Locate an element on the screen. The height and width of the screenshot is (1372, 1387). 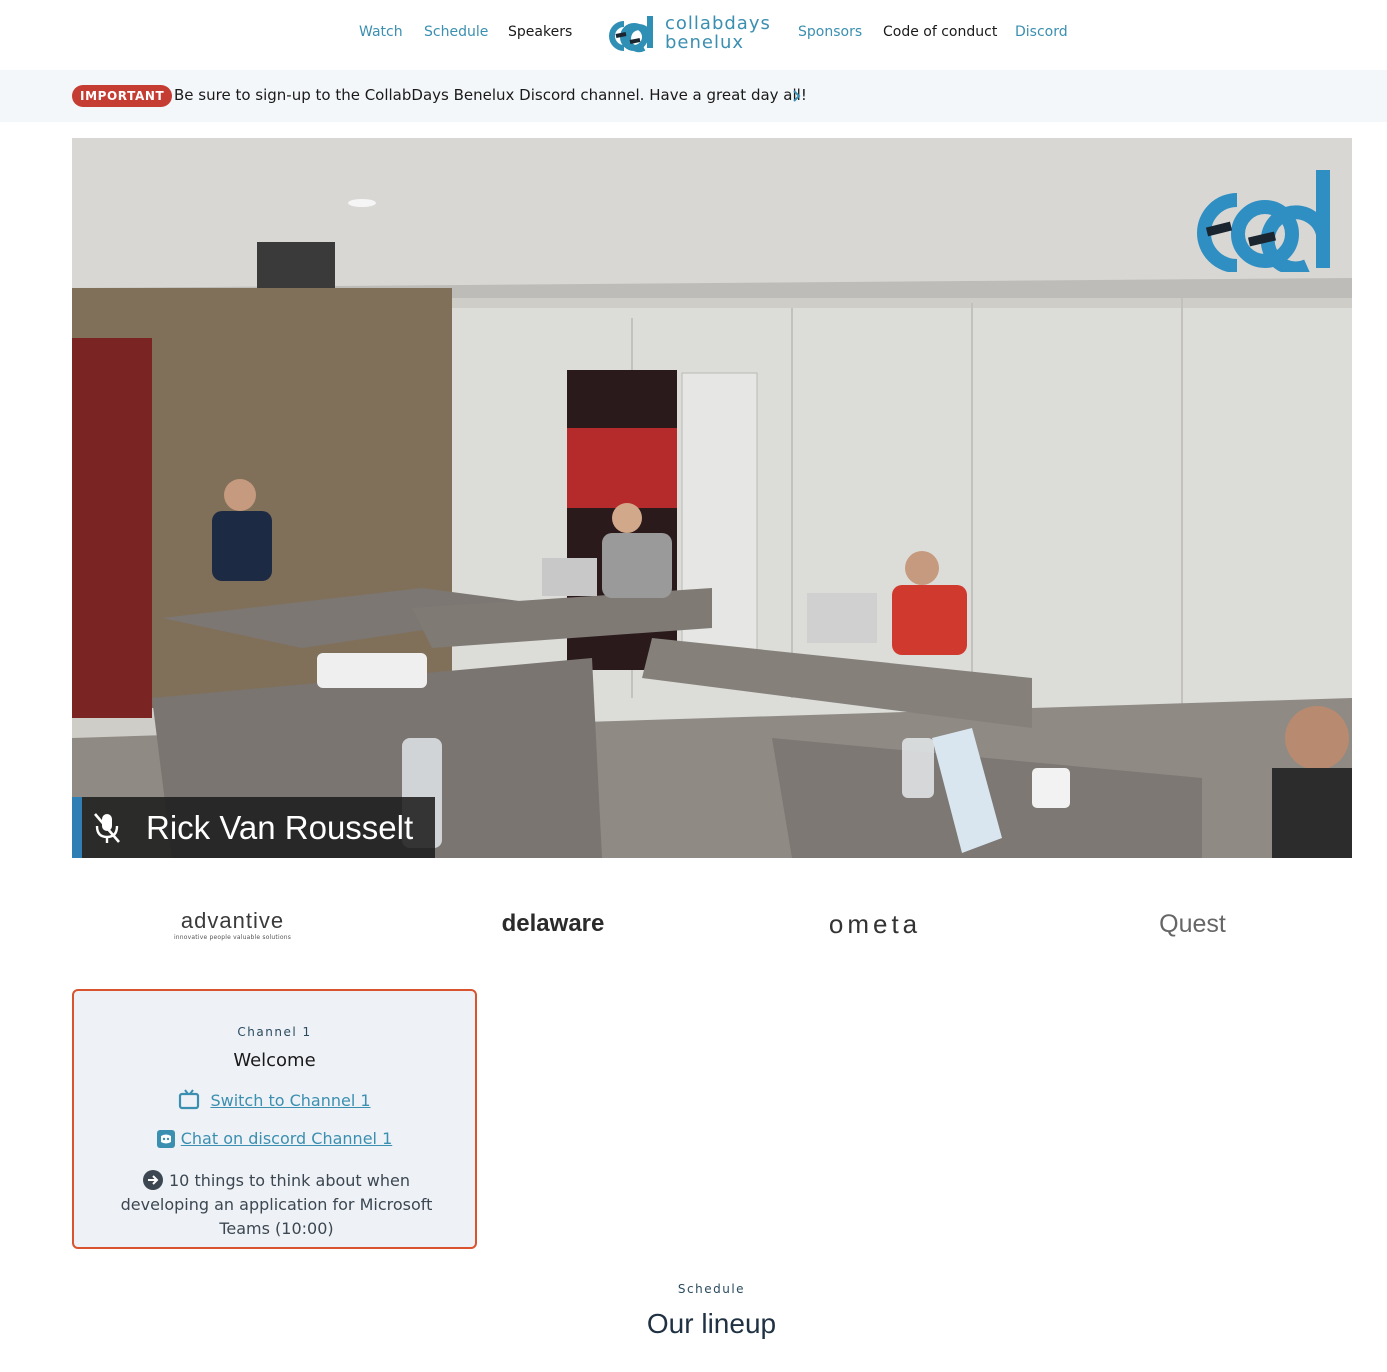
speaker-nameplate: Rick Van Rousselt is located at coordinates (254, 827).